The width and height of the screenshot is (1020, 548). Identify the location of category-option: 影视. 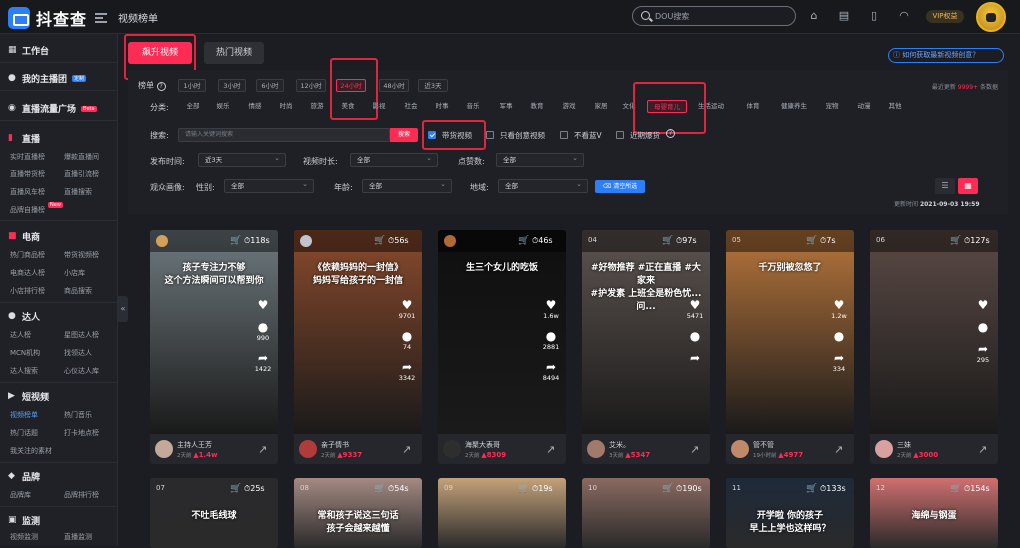
(379, 106).